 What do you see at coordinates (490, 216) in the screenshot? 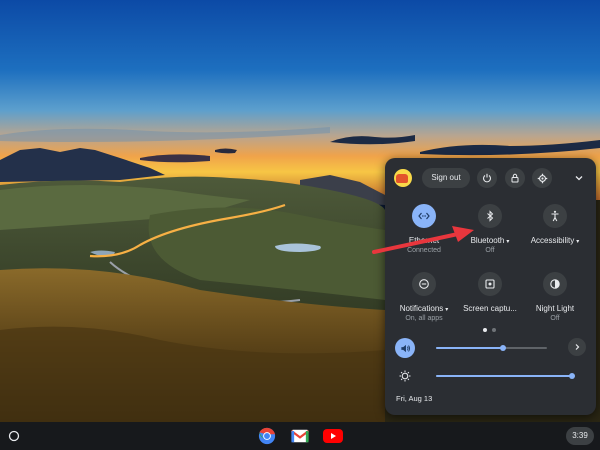
I see `bluetooth-icon` at bounding box center [490, 216].